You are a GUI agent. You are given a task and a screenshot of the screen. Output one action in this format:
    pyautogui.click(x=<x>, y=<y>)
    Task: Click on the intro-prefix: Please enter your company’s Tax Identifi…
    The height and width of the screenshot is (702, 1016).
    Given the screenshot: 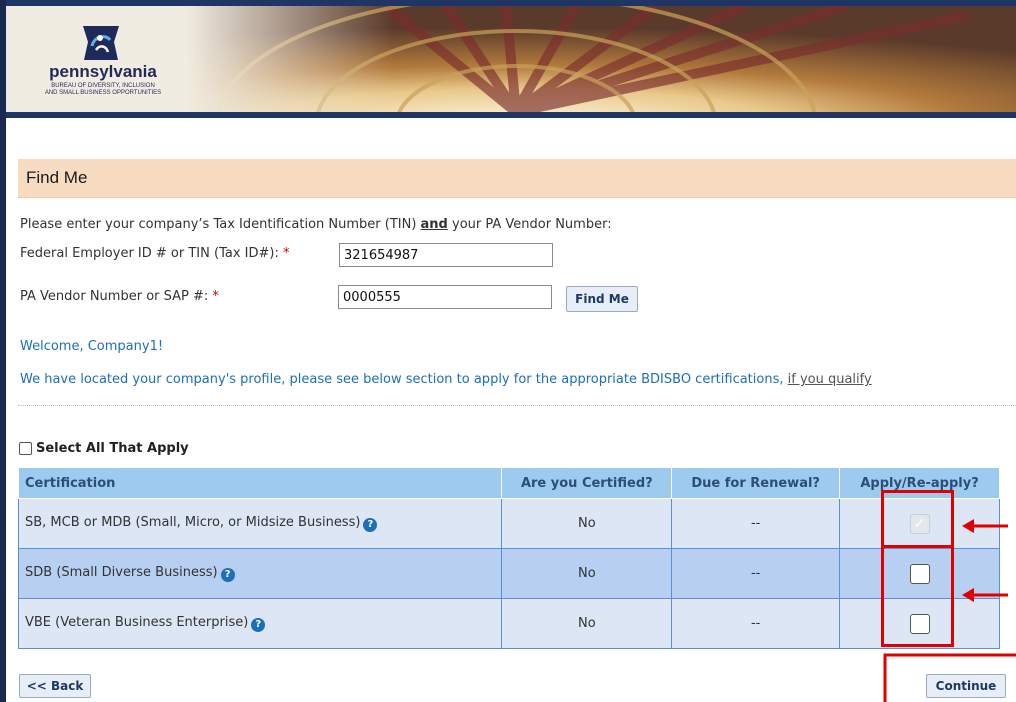 What is the action you would take?
    pyautogui.click(x=220, y=224)
    